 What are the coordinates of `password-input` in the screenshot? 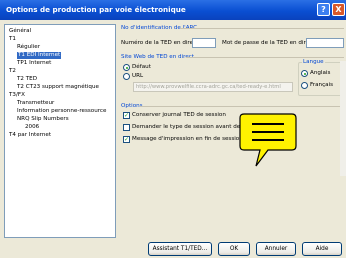 It's located at (325, 43).